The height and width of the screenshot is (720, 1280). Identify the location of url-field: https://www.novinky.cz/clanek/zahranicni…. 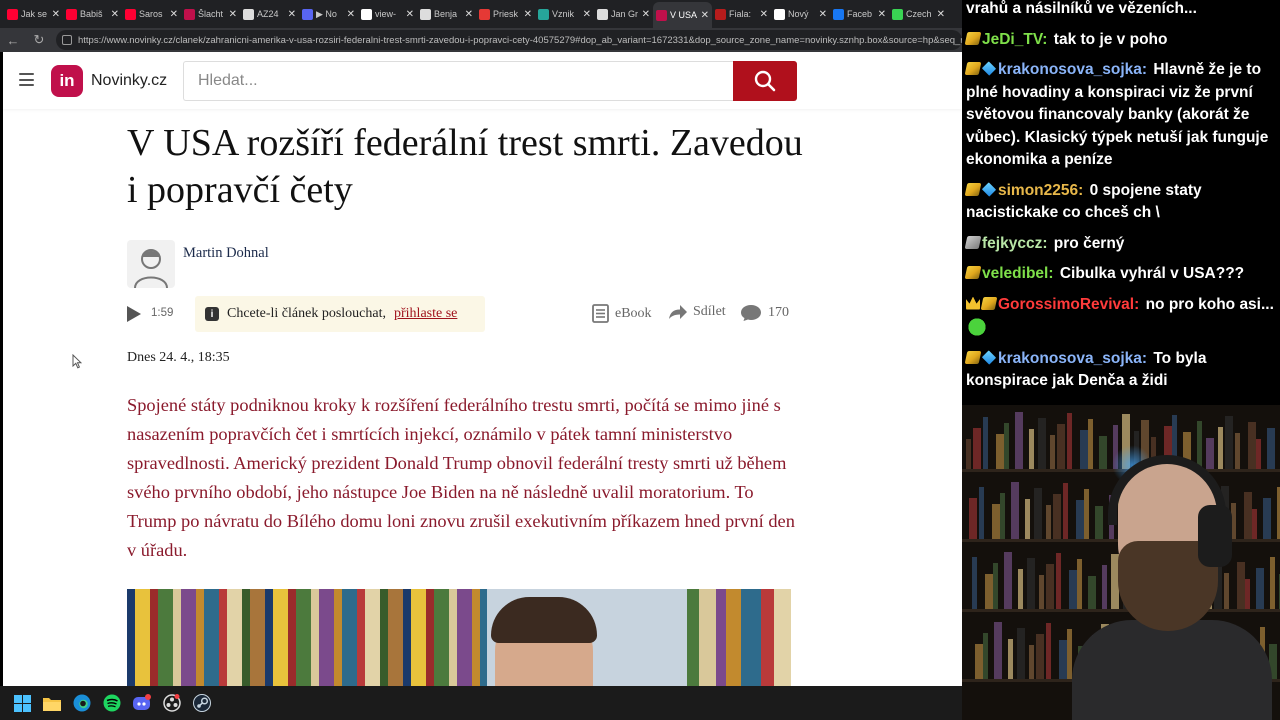
(509, 40).